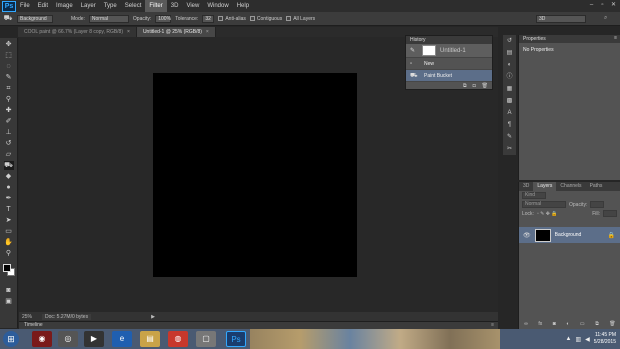  Describe the element at coordinates (591, 5) in the screenshot. I see `minimize-icon: –` at that location.